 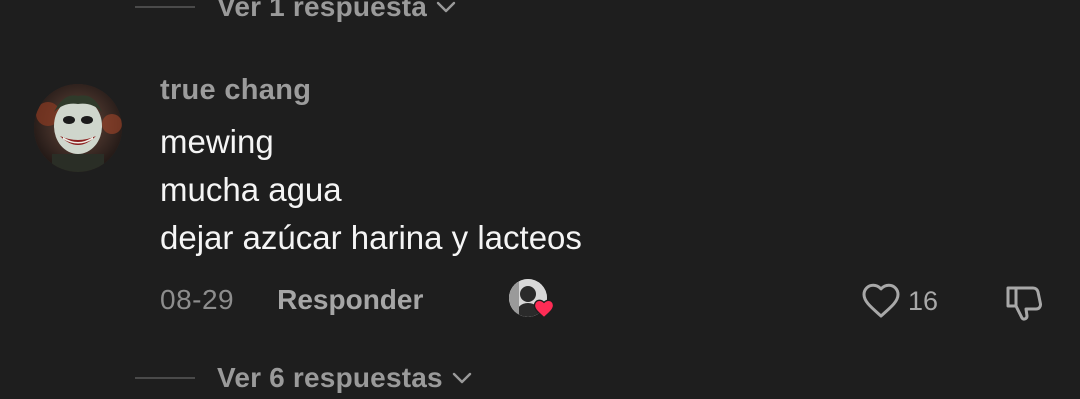 What do you see at coordinates (1024, 302) in the screenshot?
I see `thumbs-down-icon` at bounding box center [1024, 302].